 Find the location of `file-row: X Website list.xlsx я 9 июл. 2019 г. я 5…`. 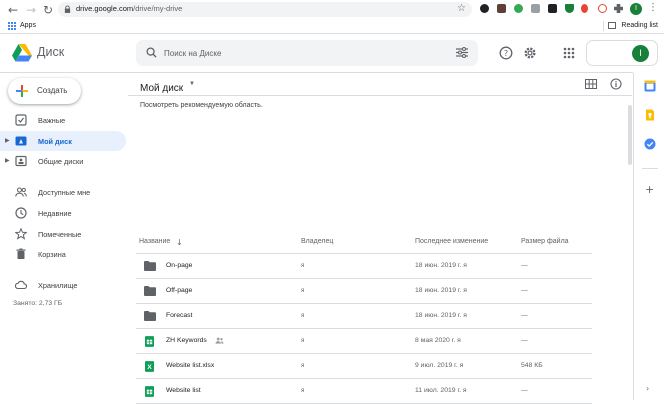

file-row: X Website list.xlsx я 9 июл. 2019 г. я 5… is located at coordinates (364, 366).